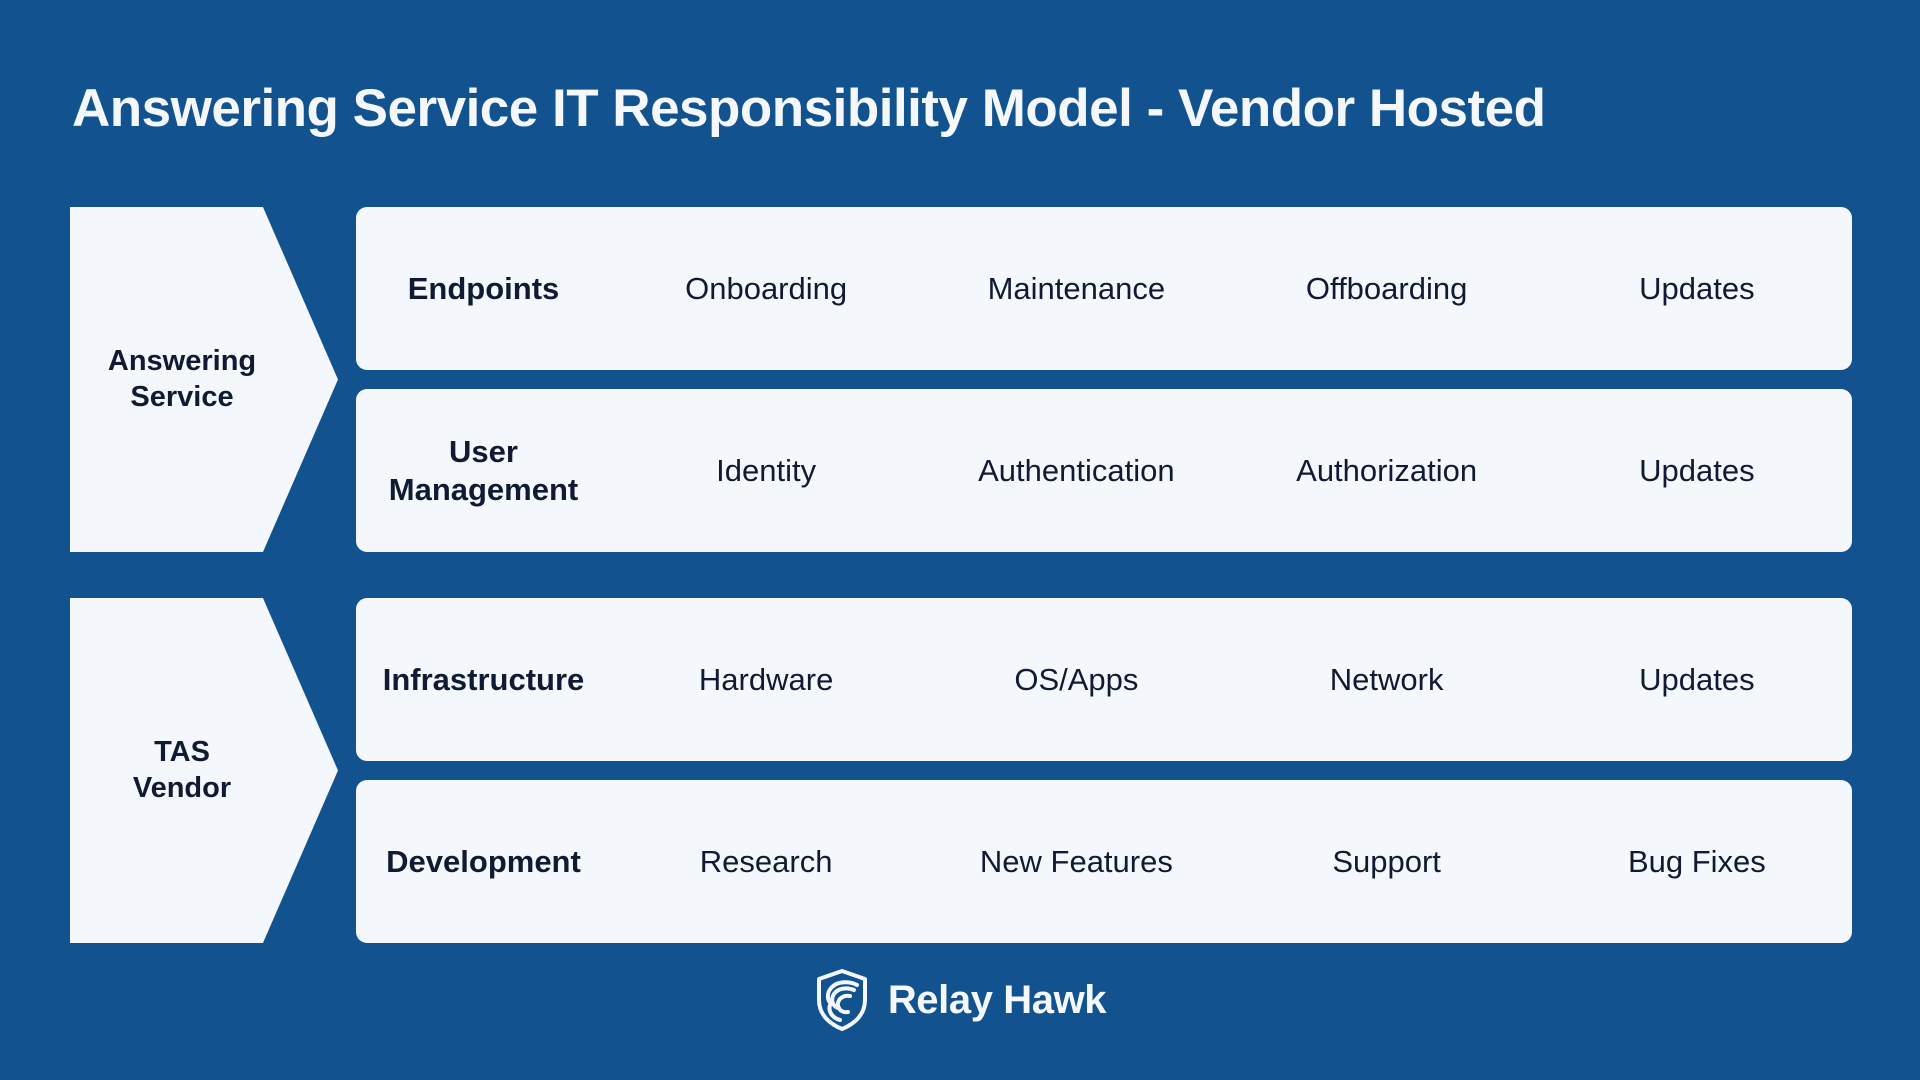 Image resolution: width=1920 pixels, height=1080 pixels. Describe the element at coordinates (766, 470) in the screenshot. I see `row-item: Identity` at that location.